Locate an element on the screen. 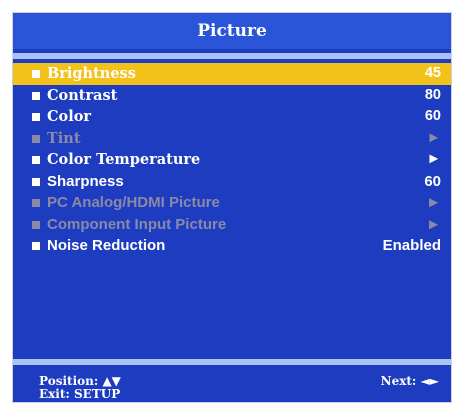  menu-item-sharpness: Sharpness 60 is located at coordinates (232, 182).